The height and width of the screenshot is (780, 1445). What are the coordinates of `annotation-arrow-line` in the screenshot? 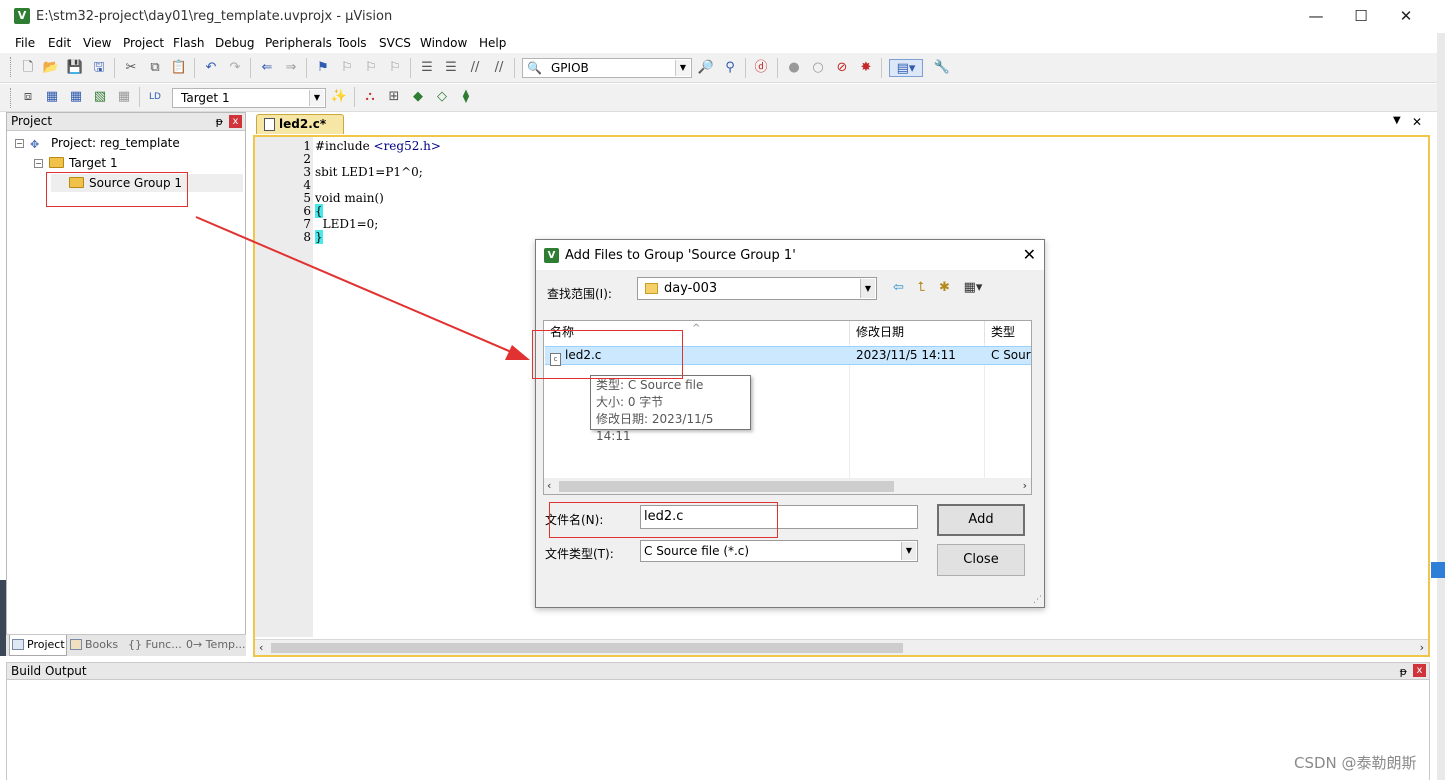 It's located at (356, 285).